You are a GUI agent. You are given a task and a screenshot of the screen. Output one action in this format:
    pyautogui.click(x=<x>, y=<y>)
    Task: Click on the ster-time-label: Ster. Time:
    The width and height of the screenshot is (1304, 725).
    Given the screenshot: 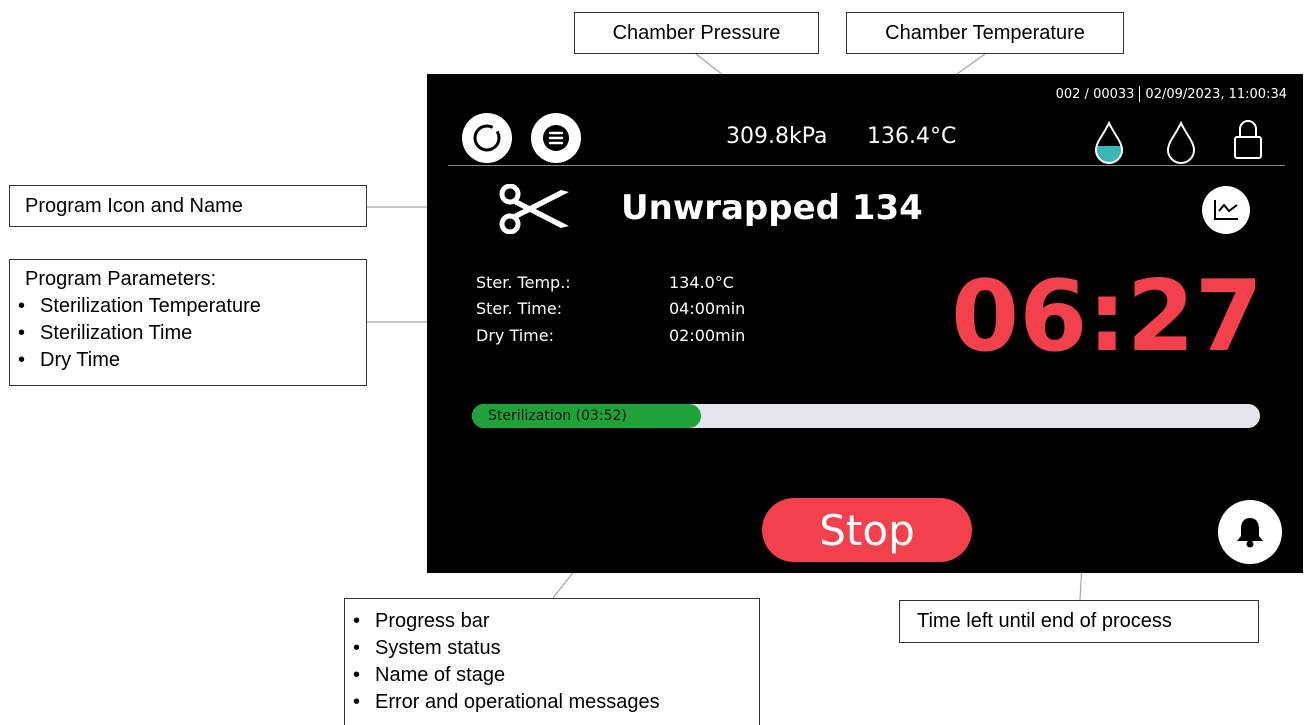 What is the action you would take?
    pyautogui.click(x=519, y=308)
    